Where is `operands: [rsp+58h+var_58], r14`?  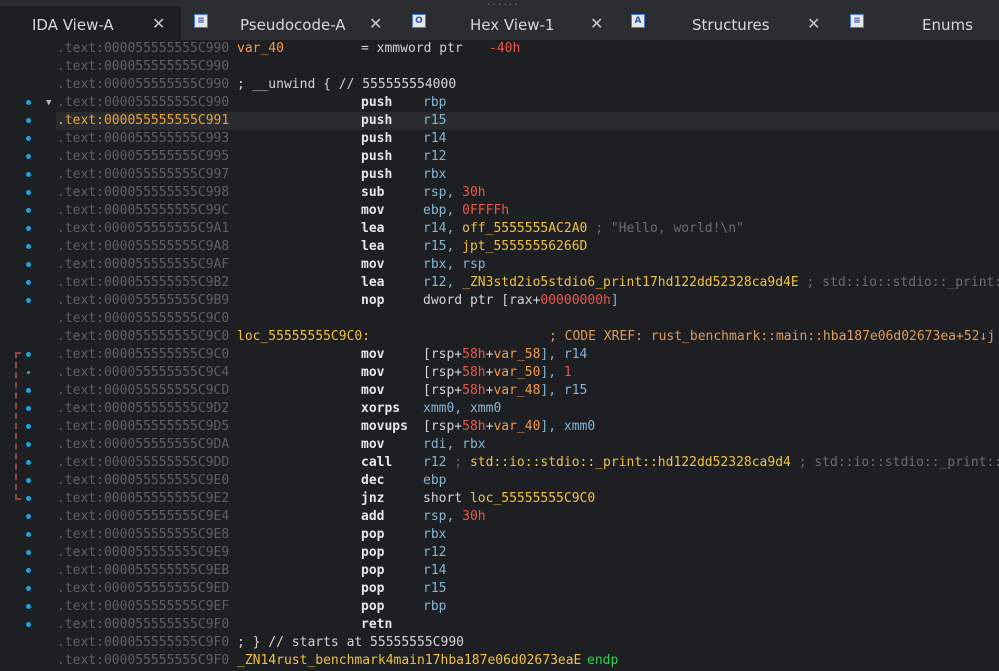
operands: [rsp+58h+var_58], r14 is located at coordinates (505, 355).